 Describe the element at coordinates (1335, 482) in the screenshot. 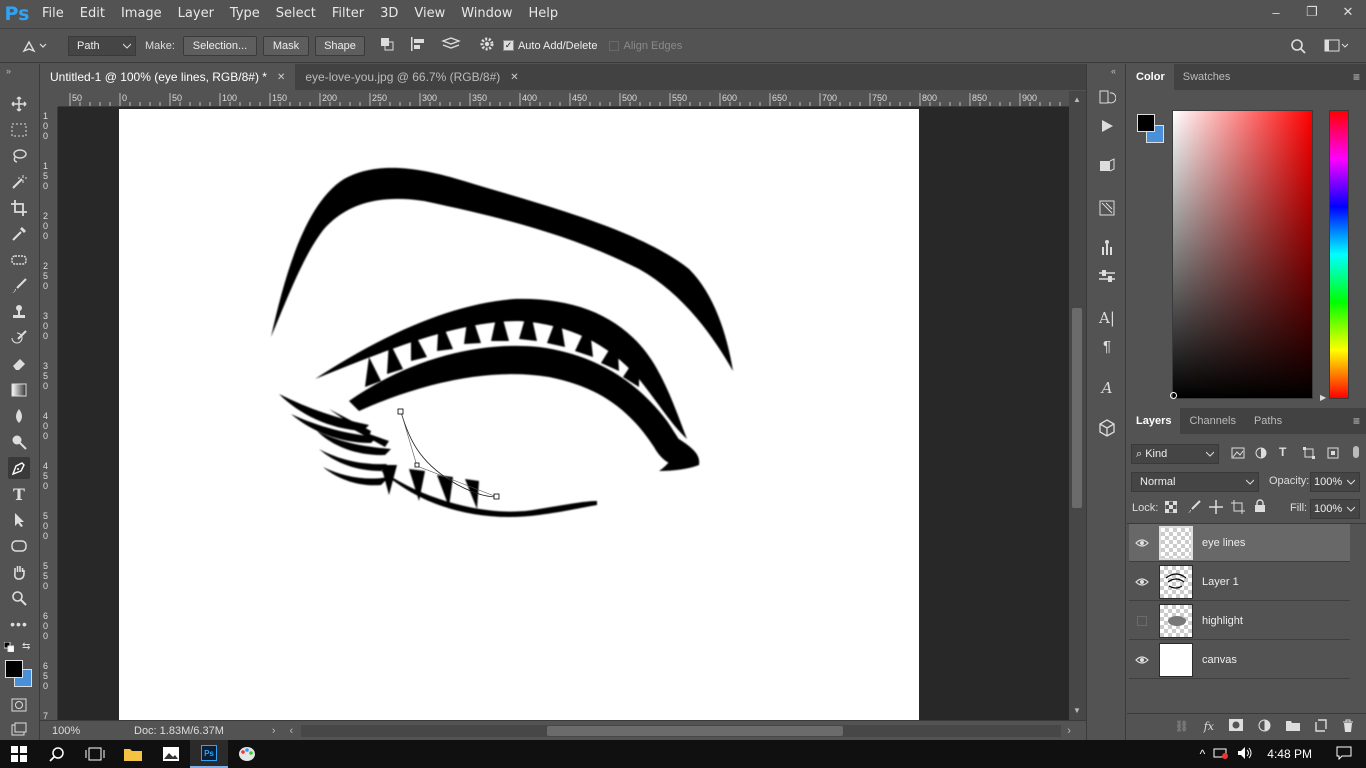

I see `opacity-input: 100%` at that location.